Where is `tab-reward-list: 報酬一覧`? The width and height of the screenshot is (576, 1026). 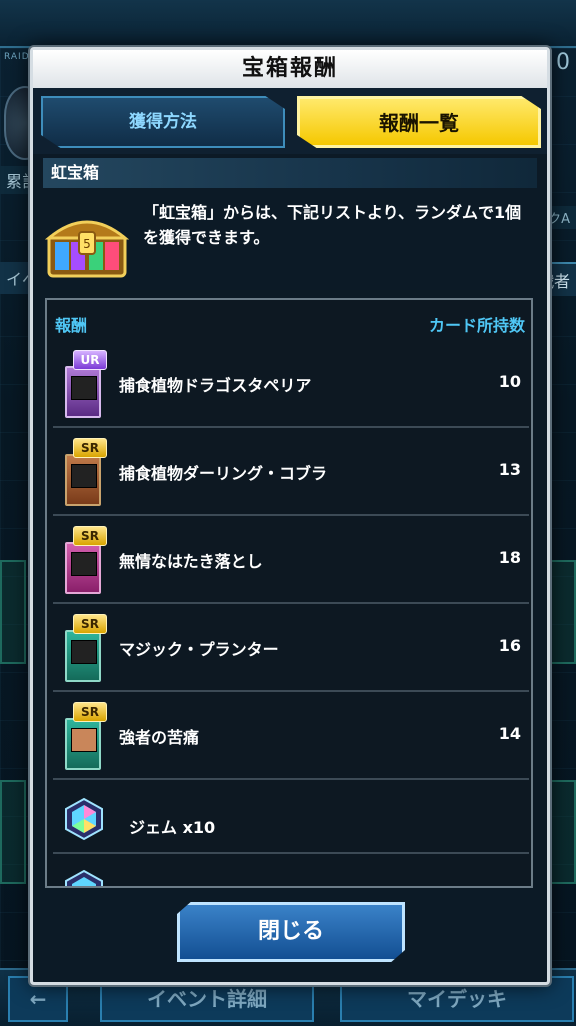 tab-reward-list: 報酬一覧 is located at coordinates (419, 122).